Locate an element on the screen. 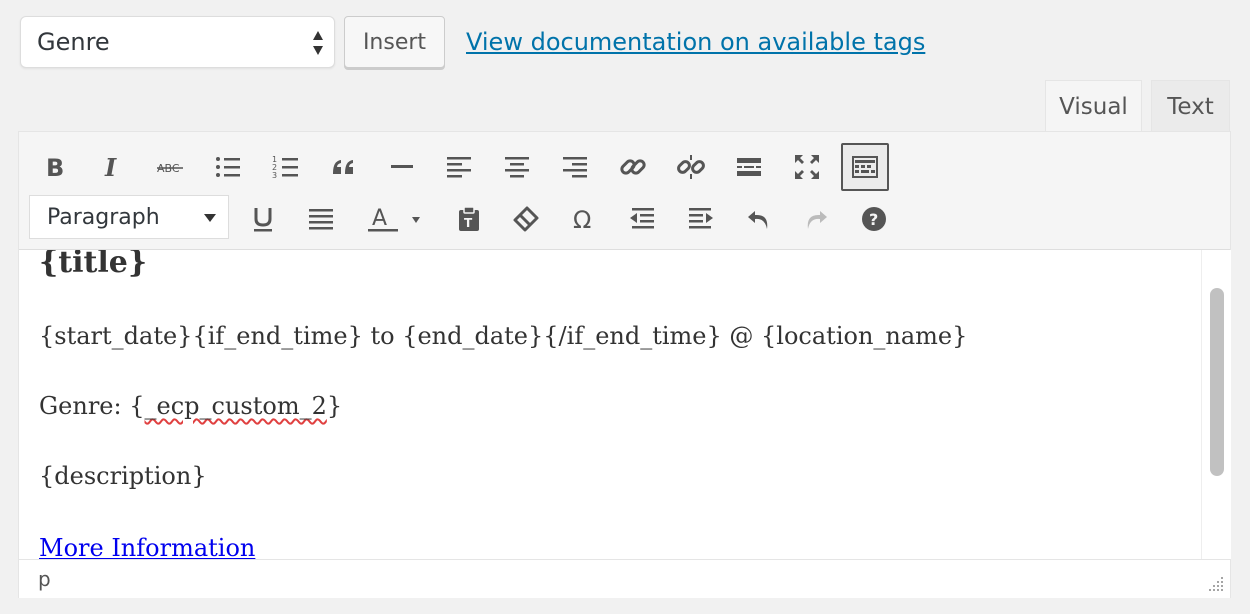 This screenshot has height=614, width=1250. svg-text: 3 is located at coordinates (274, 175).